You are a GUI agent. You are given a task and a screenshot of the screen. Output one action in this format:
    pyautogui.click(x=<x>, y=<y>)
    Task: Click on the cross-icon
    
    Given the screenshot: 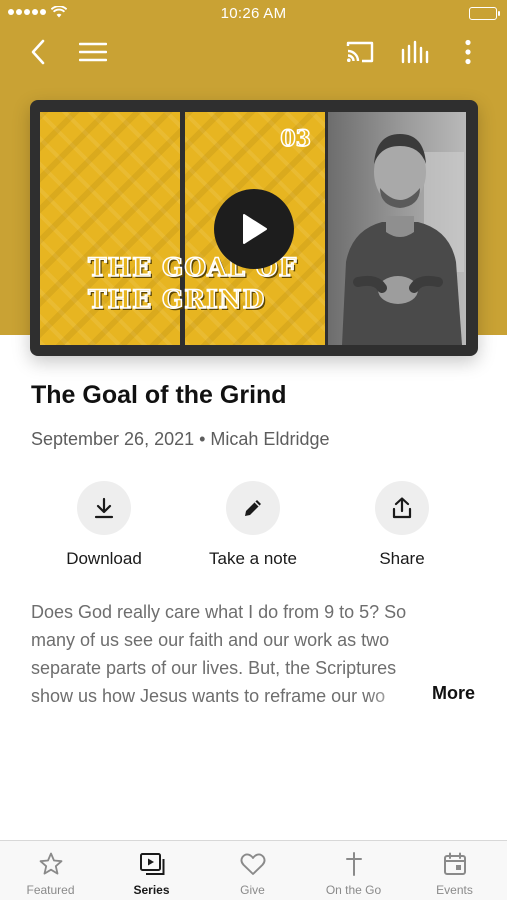 What is the action you would take?
    pyautogui.click(x=354, y=864)
    